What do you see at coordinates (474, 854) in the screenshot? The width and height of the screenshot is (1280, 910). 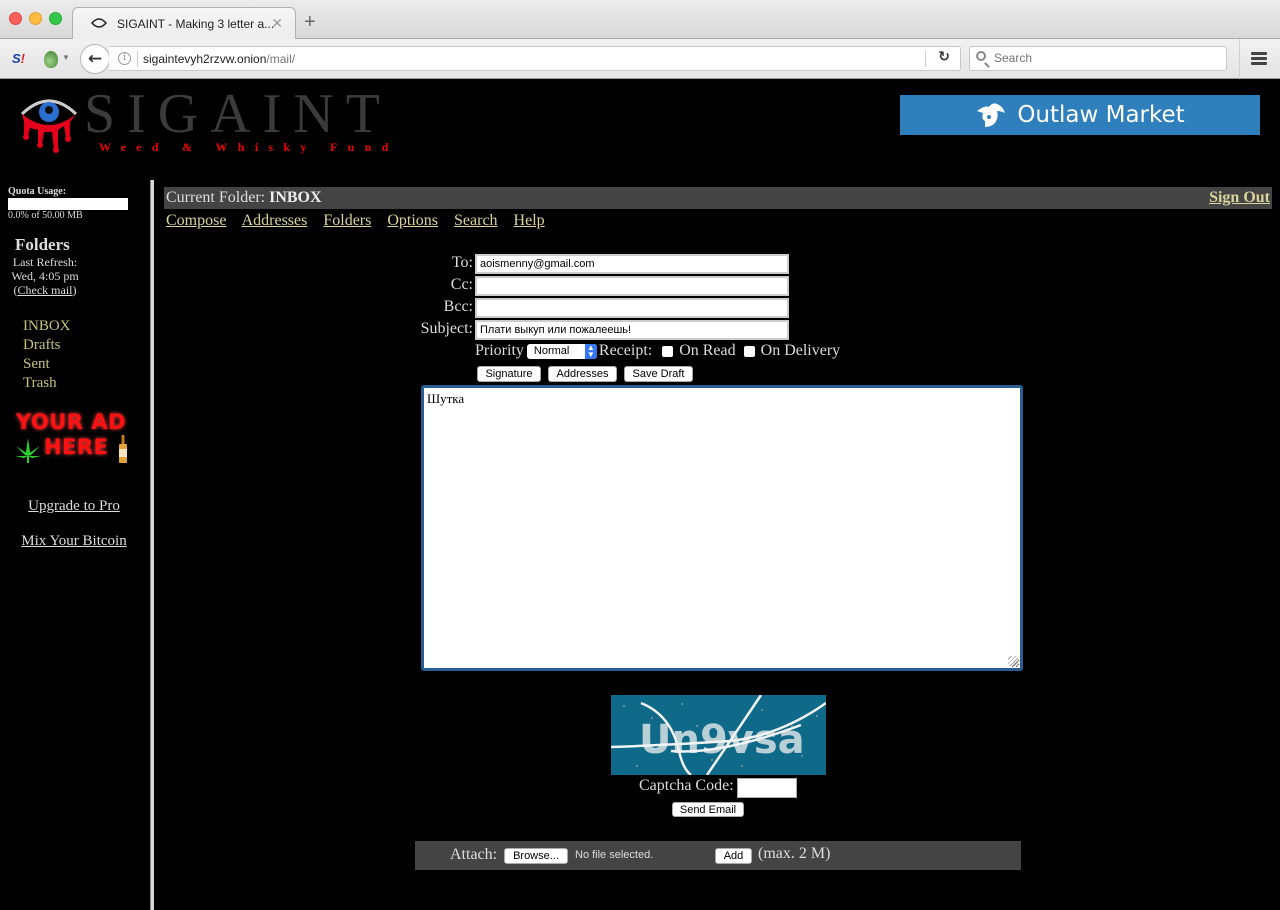 I see `attach-label: Attach:` at bounding box center [474, 854].